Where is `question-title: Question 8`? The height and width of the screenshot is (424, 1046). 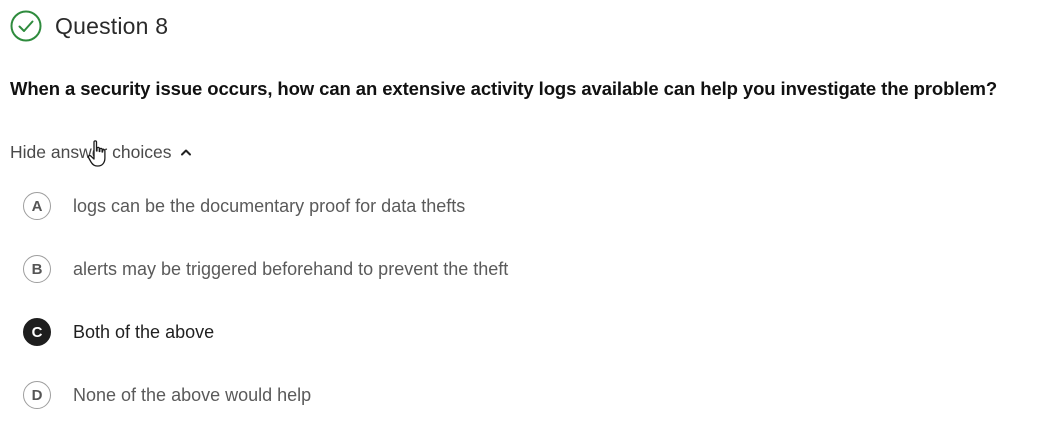
question-title: Question 8 is located at coordinates (112, 25).